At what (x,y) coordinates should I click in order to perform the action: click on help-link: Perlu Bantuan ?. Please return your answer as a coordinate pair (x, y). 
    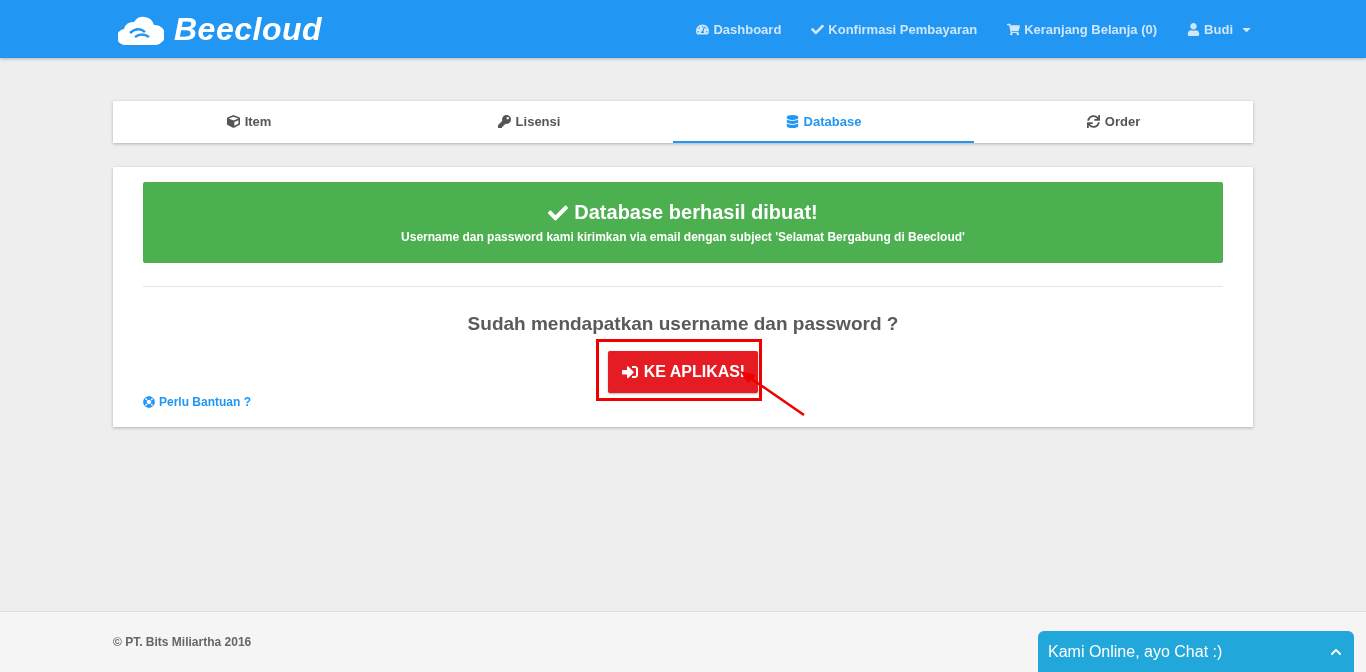
    Looking at the image, I should click on (683, 402).